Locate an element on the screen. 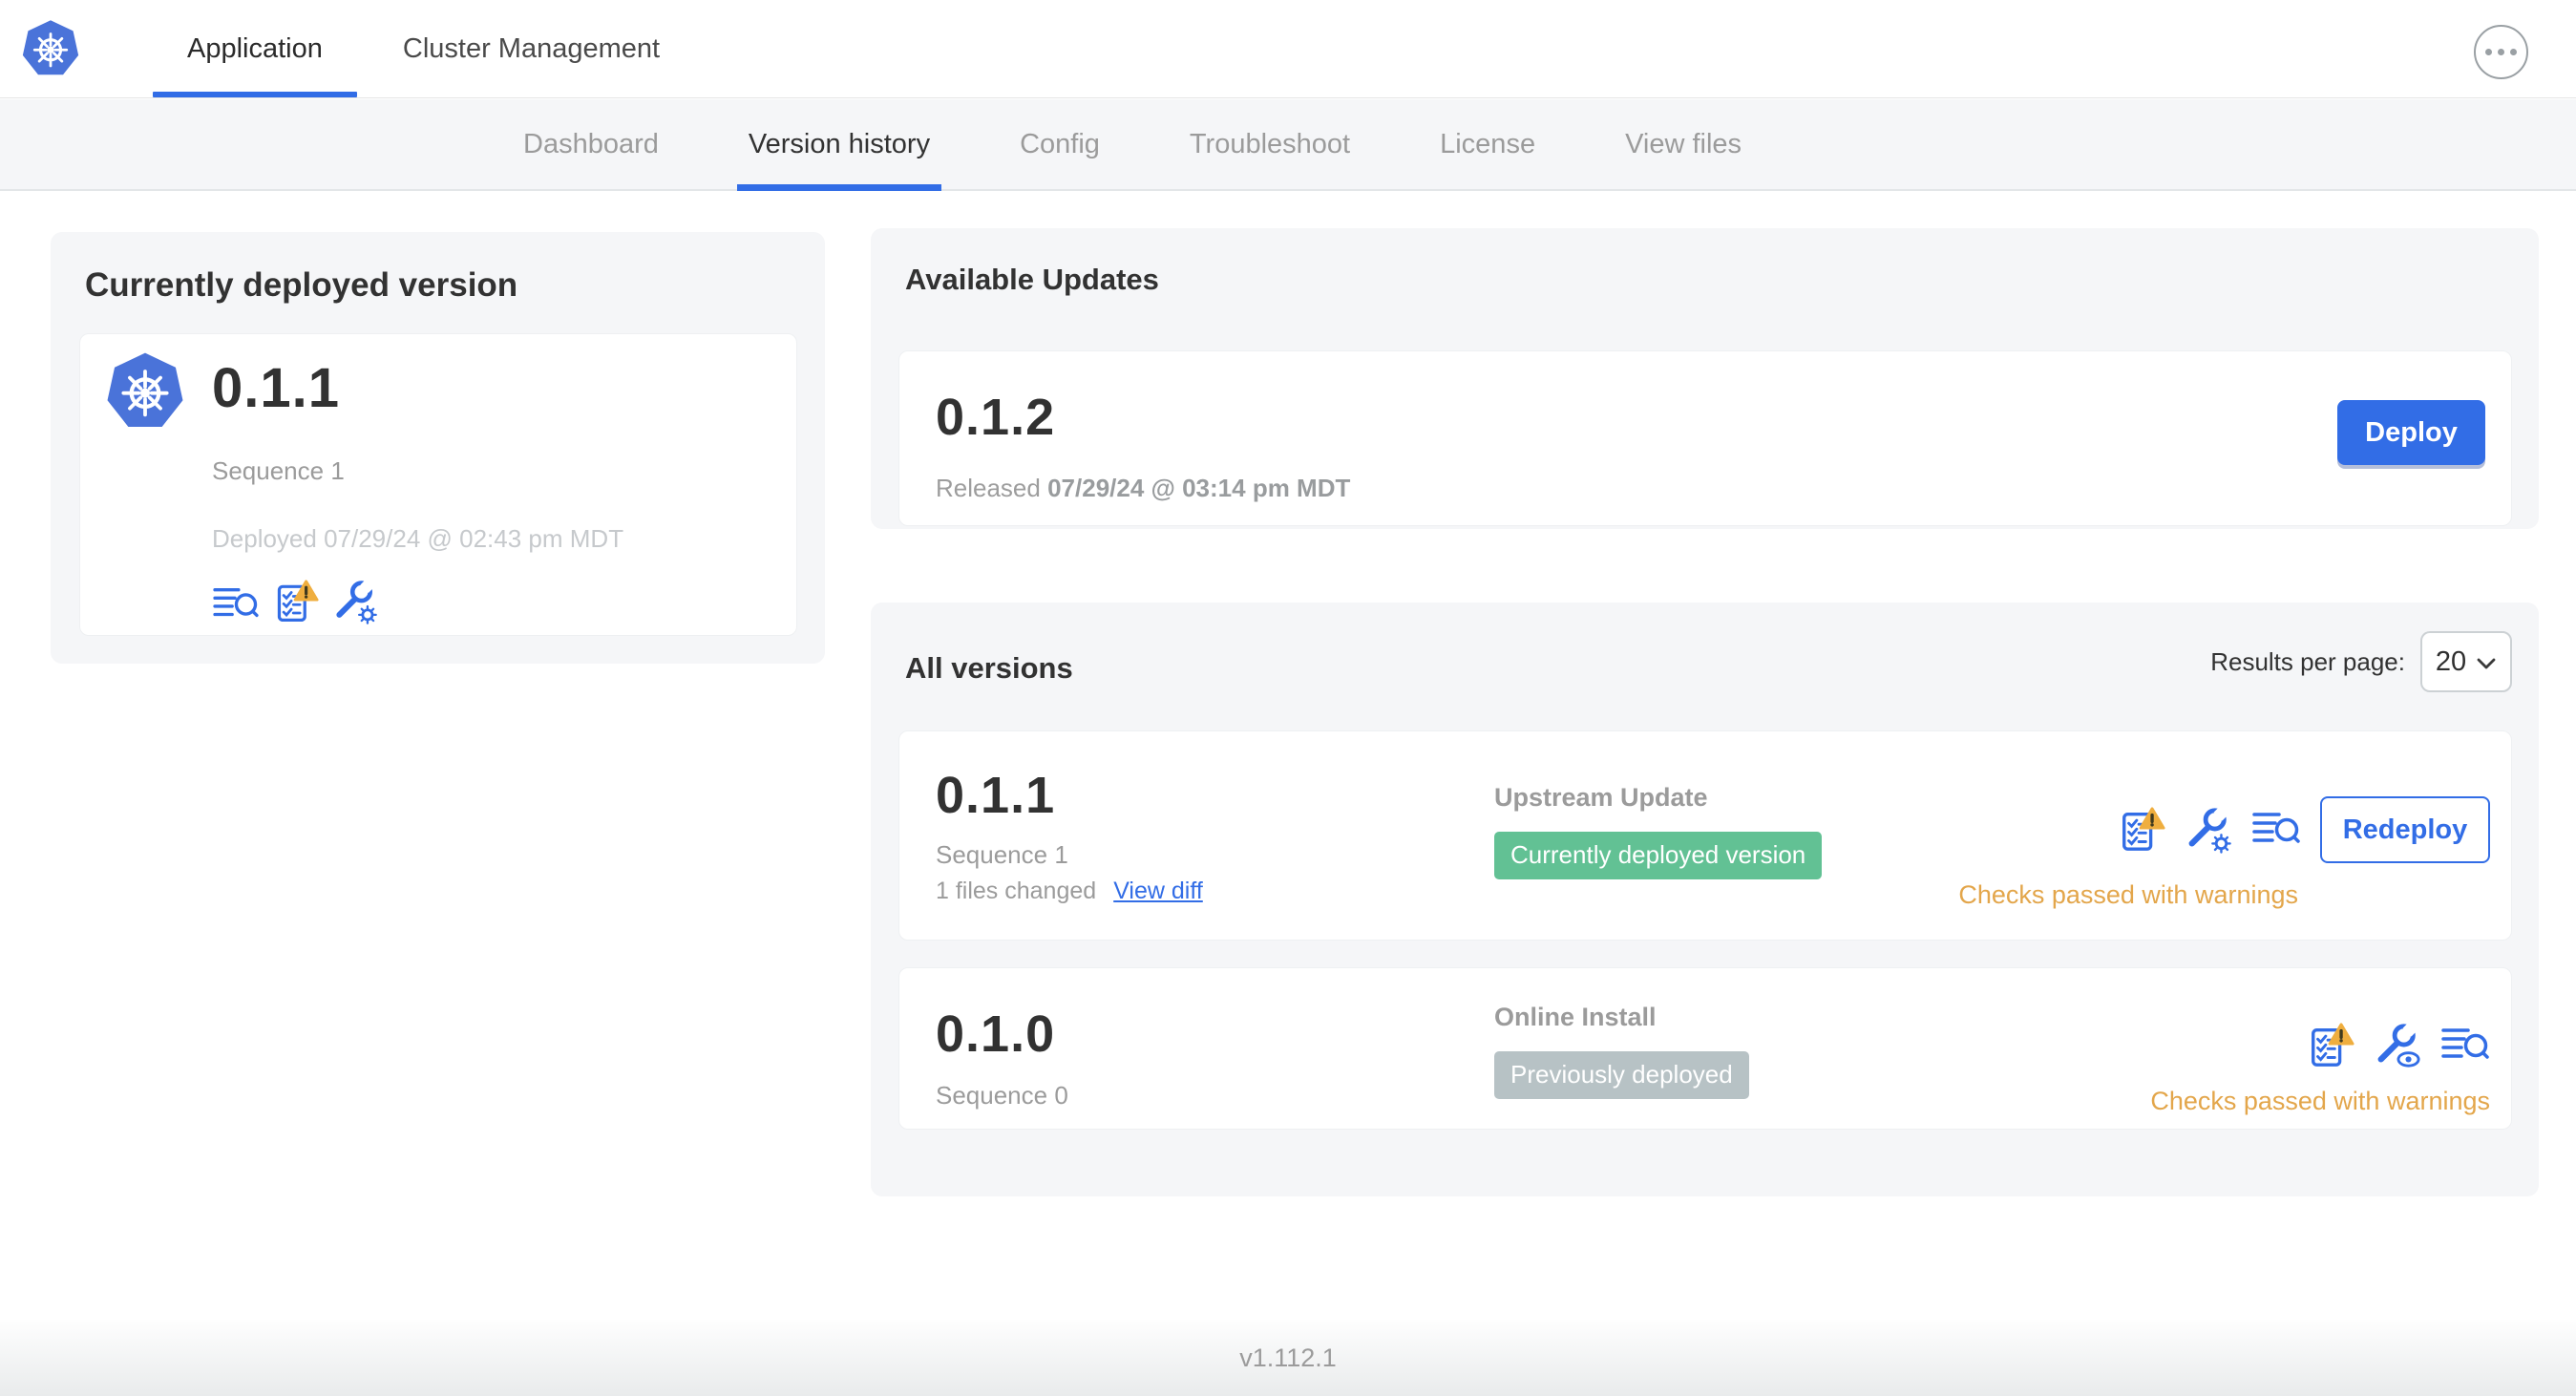 The height and width of the screenshot is (1396, 2576). all-versions-title: All versions is located at coordinates (989, 668).